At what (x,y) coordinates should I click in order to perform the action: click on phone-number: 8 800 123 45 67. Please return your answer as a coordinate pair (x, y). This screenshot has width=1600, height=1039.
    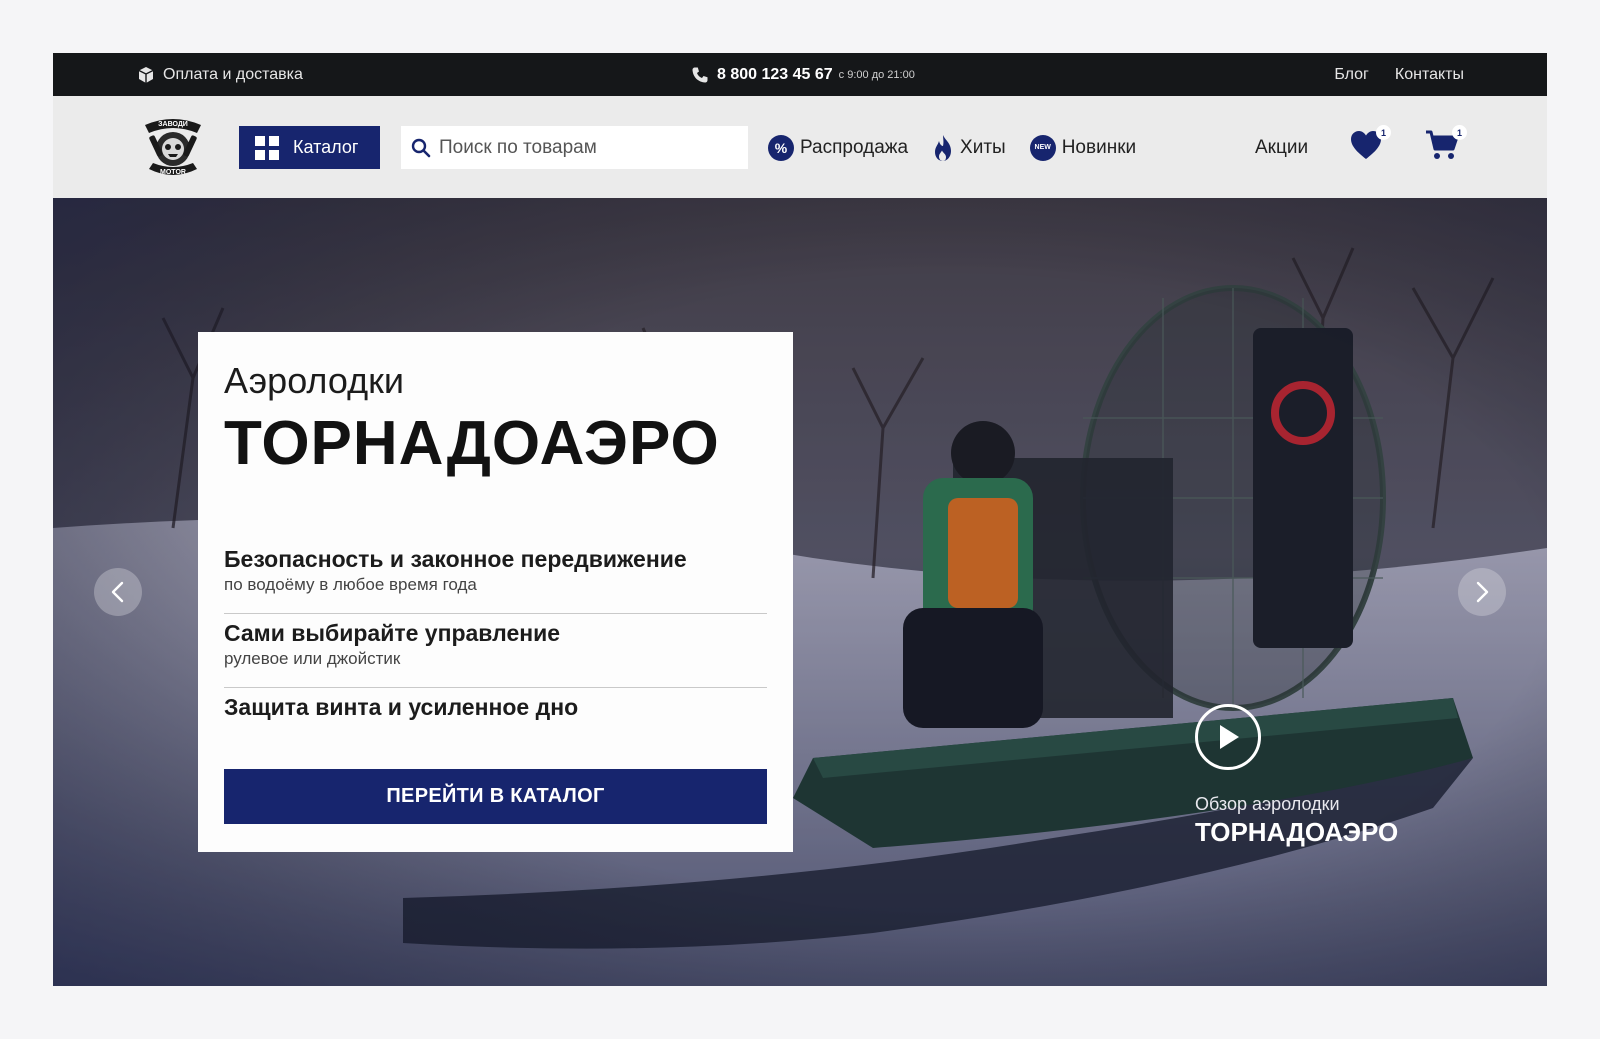
    Looking at the image, I should click on (775, 75).